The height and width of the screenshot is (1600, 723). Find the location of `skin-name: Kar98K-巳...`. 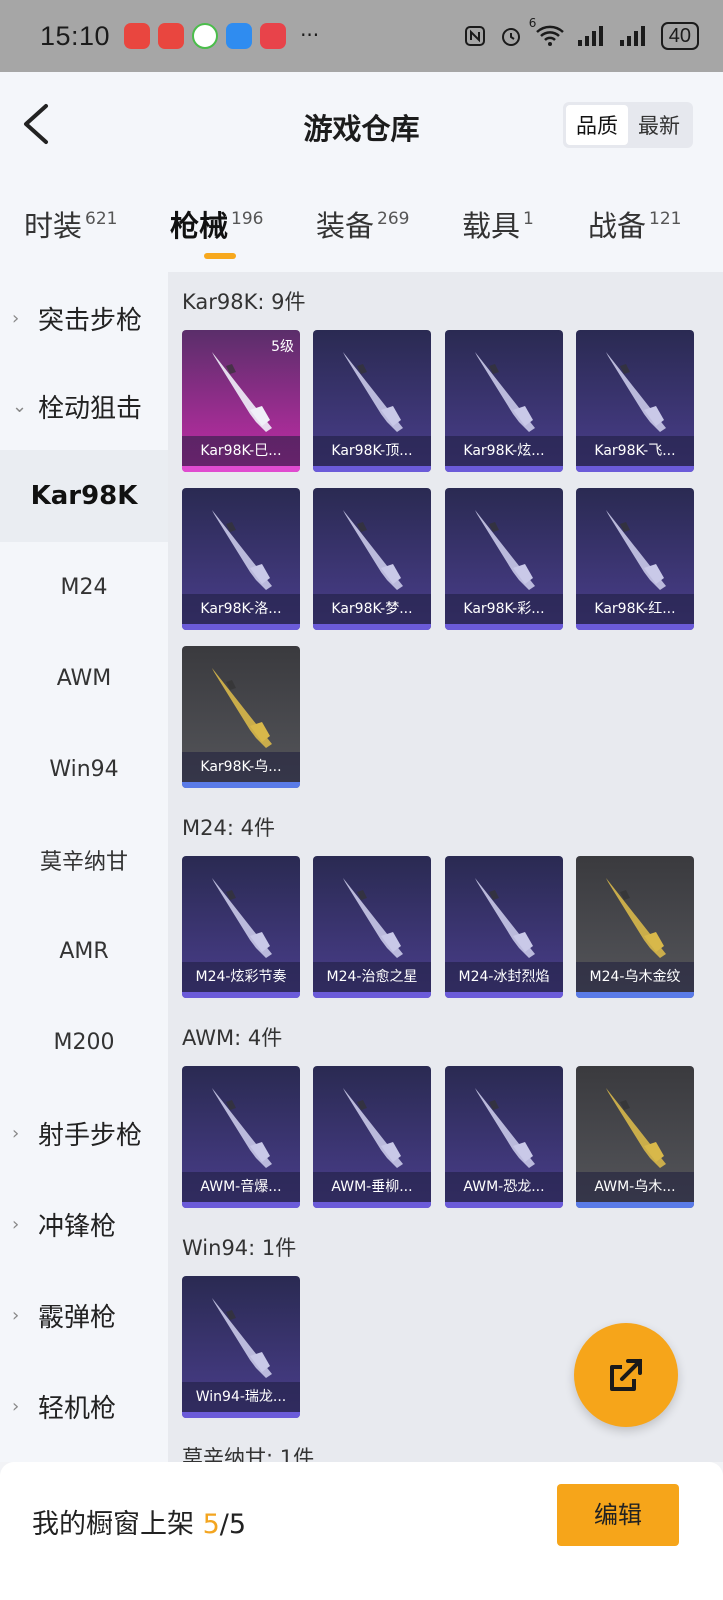

skin-name: Kar98K-巳... is located at coordinates (241, 451).